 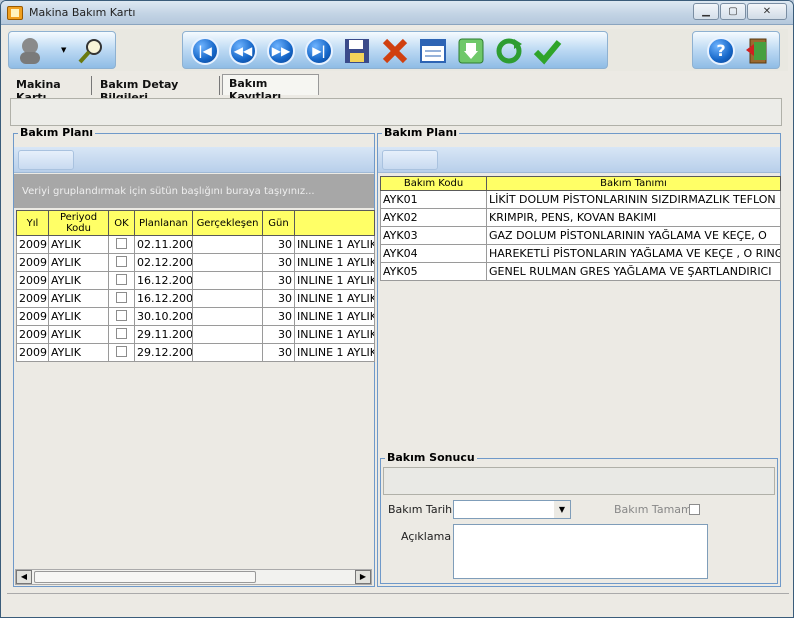 I want to click on date-label: Bakım Tarihi, so click(x=422, y=509).